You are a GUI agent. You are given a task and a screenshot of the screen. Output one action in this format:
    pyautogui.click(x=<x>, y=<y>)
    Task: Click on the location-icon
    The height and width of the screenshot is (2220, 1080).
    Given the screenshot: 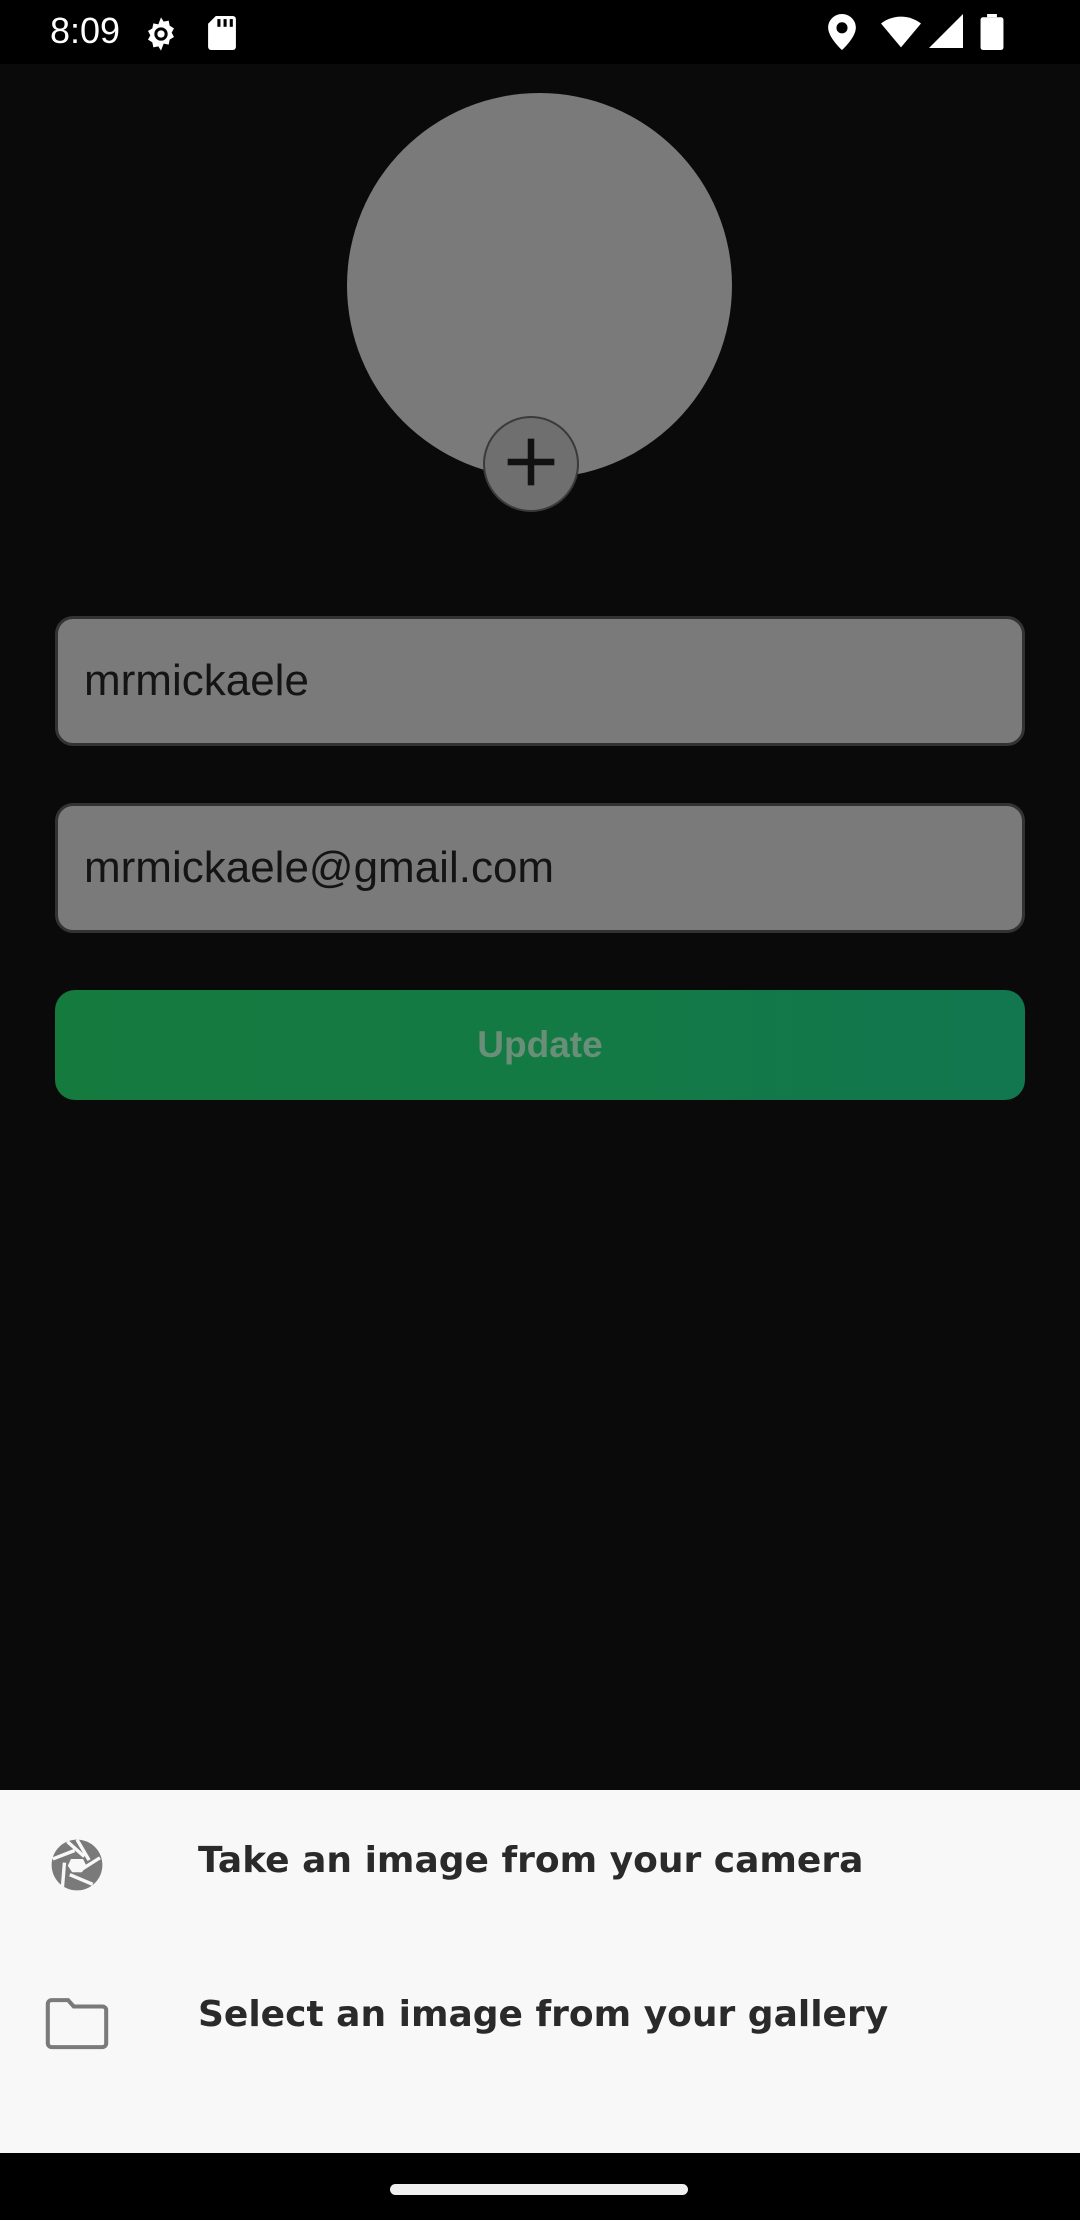 What is the action you would take?
    pyautogui.click(x=842, y=34)
    